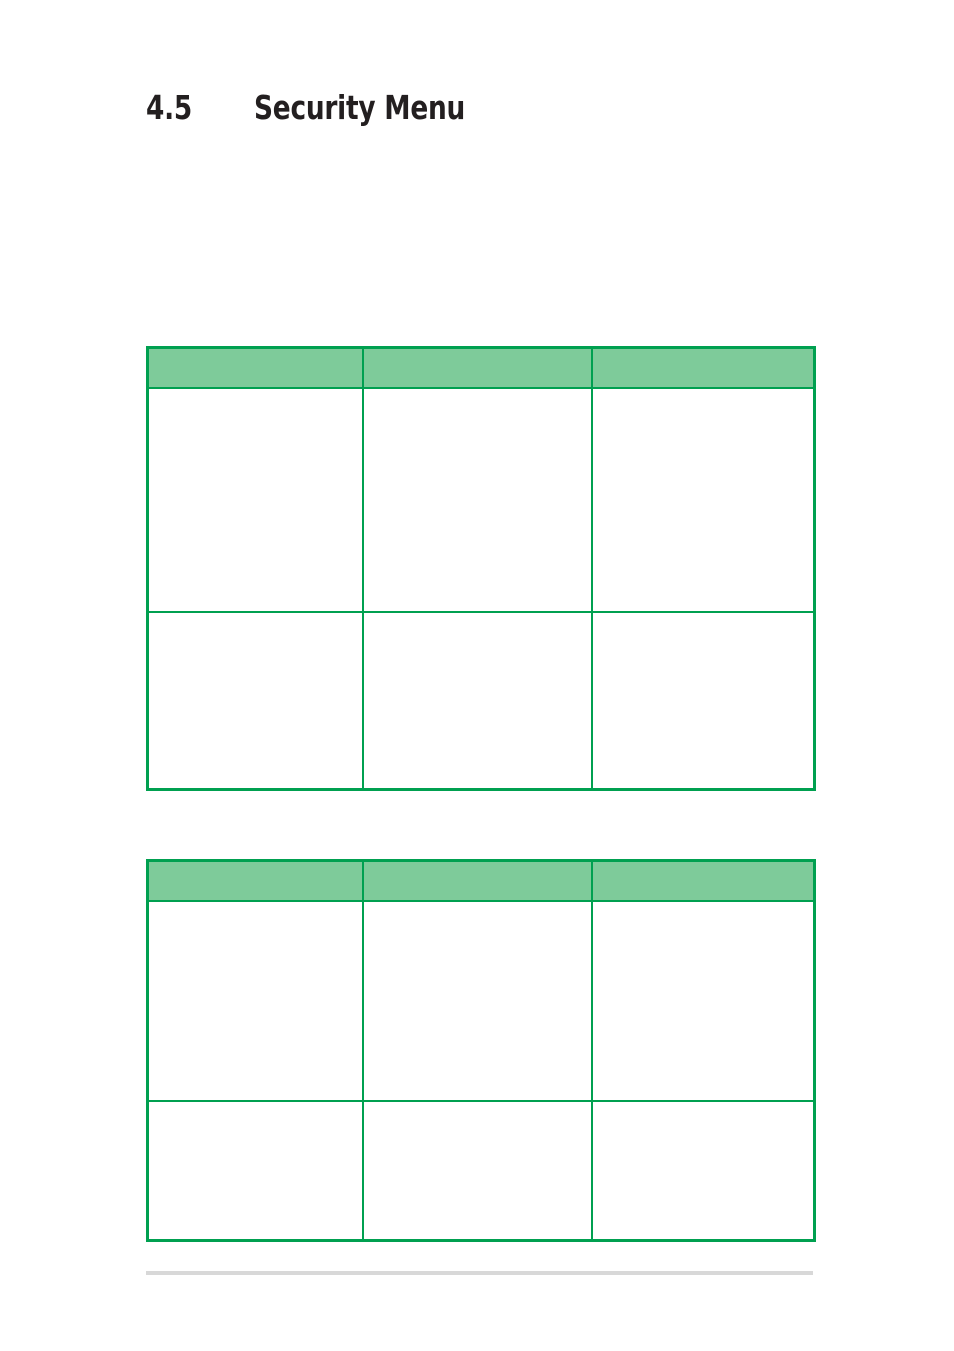 The height and width of the screenshot is (1351, 954). Describe the element at coordinates (477, 1001) in the screenshot. I see `table-two-cell-r1c2` at that location.